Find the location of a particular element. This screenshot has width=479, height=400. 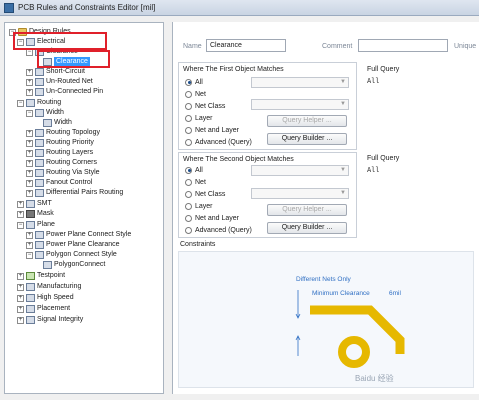

smt-icon is located at coordinates (30, 204).